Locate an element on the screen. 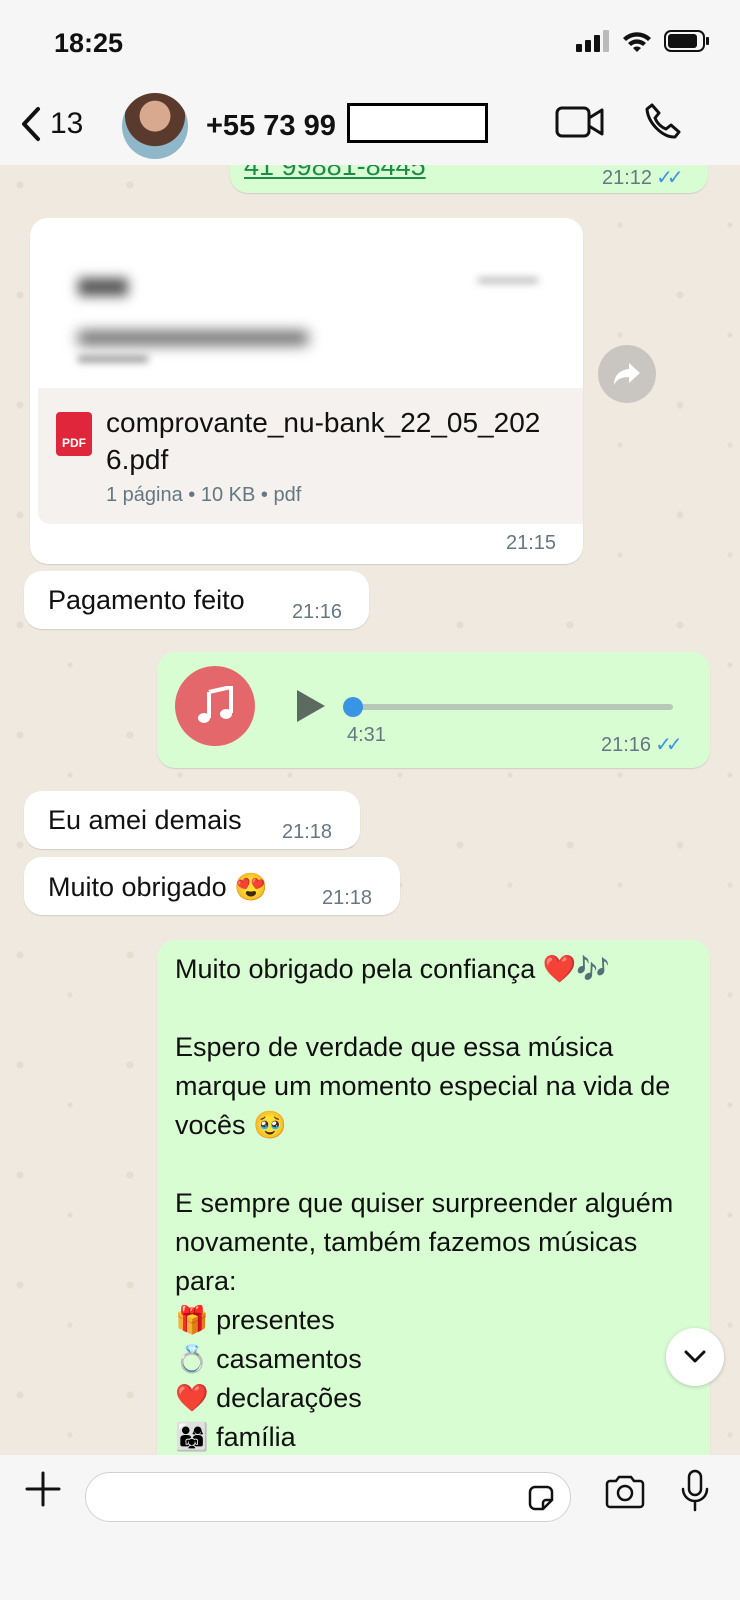 Image resolution: width=740 pixels, height=1600 pixels. message-text: Pagamento feito is located at coordinates (146, 600).